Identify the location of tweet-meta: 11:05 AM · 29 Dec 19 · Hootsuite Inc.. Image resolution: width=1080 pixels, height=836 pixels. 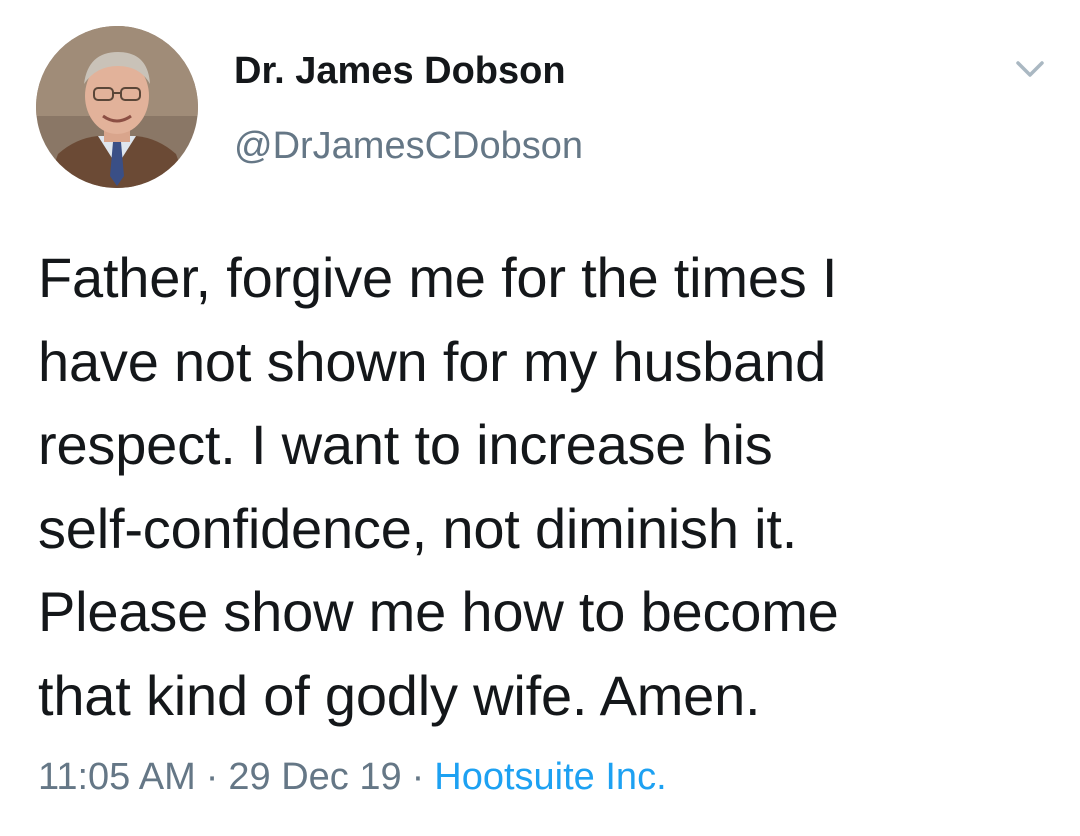
(352, 777).